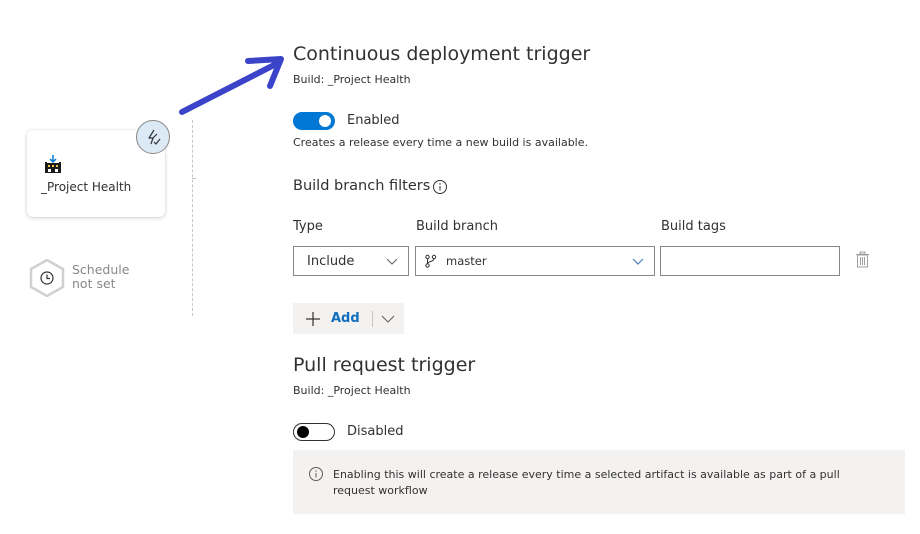 This screenshot has height=534, width=920. I want to click on type-dropdown: Include, so click(351, 261).